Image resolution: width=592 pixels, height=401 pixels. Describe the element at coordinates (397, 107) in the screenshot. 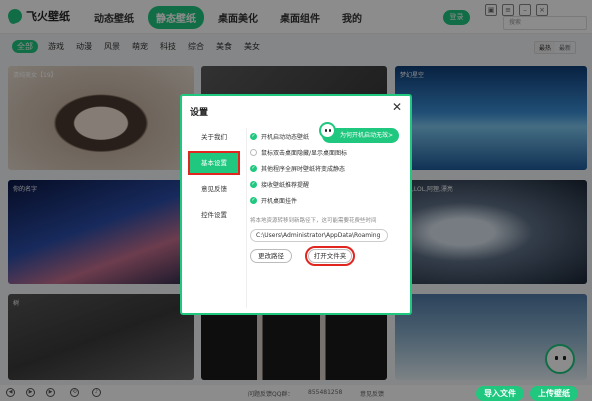

I see `dialog-close-icon: ✕` at that location.